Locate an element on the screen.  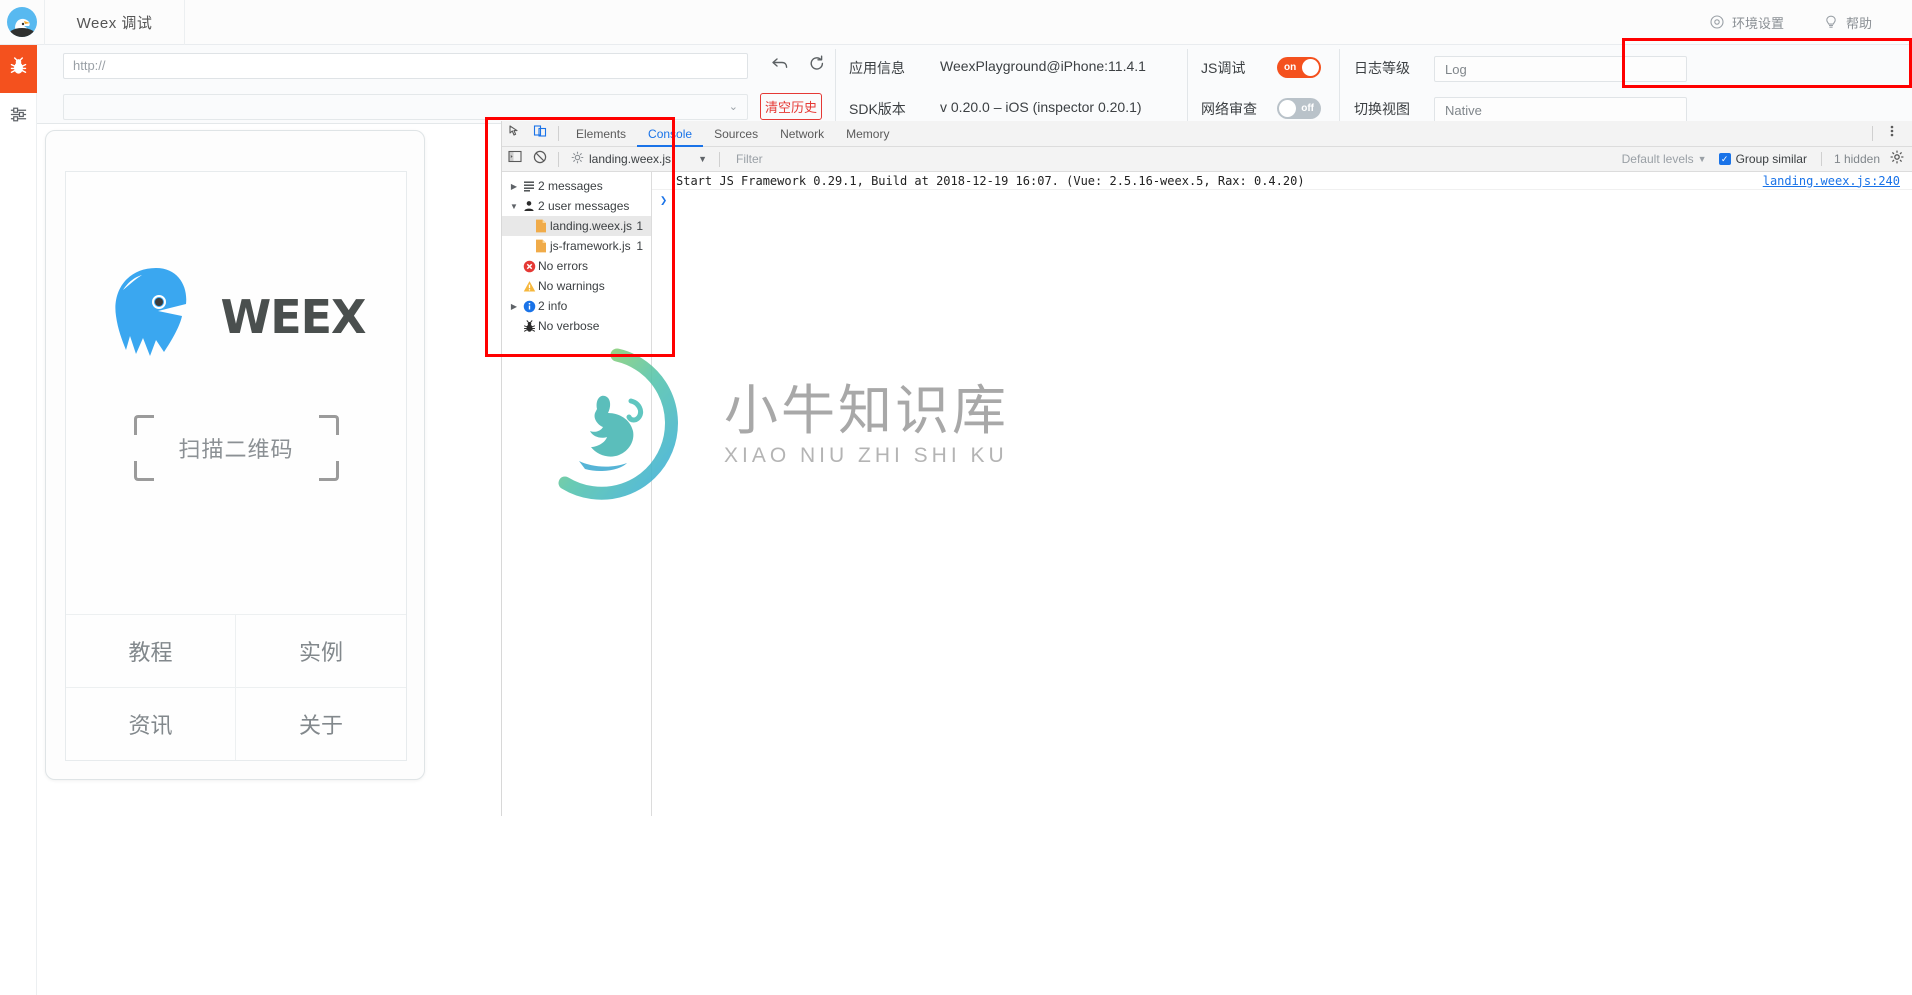
back-button is located at coordinates (780, 66).